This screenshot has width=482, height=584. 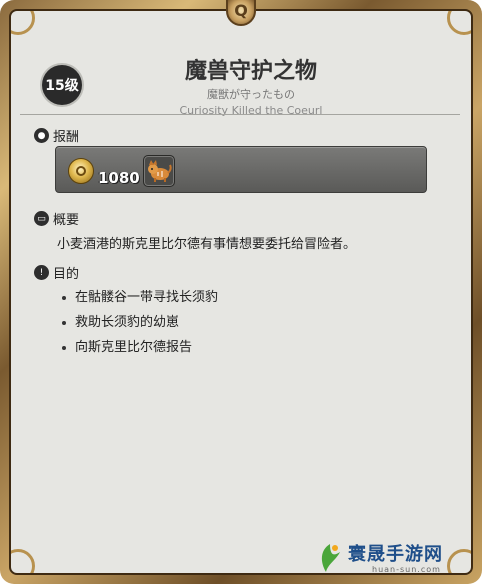 I want to click on book-icon: ▭, so click(x=41, y=218).